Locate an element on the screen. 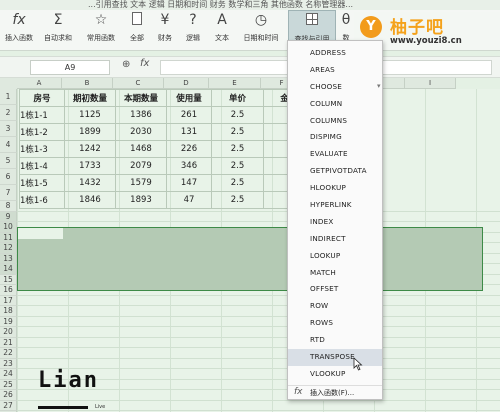 The width and height of the screenshot is (500, 412). table-cell: 1栋1-3 is located at coordinates (42, 149).